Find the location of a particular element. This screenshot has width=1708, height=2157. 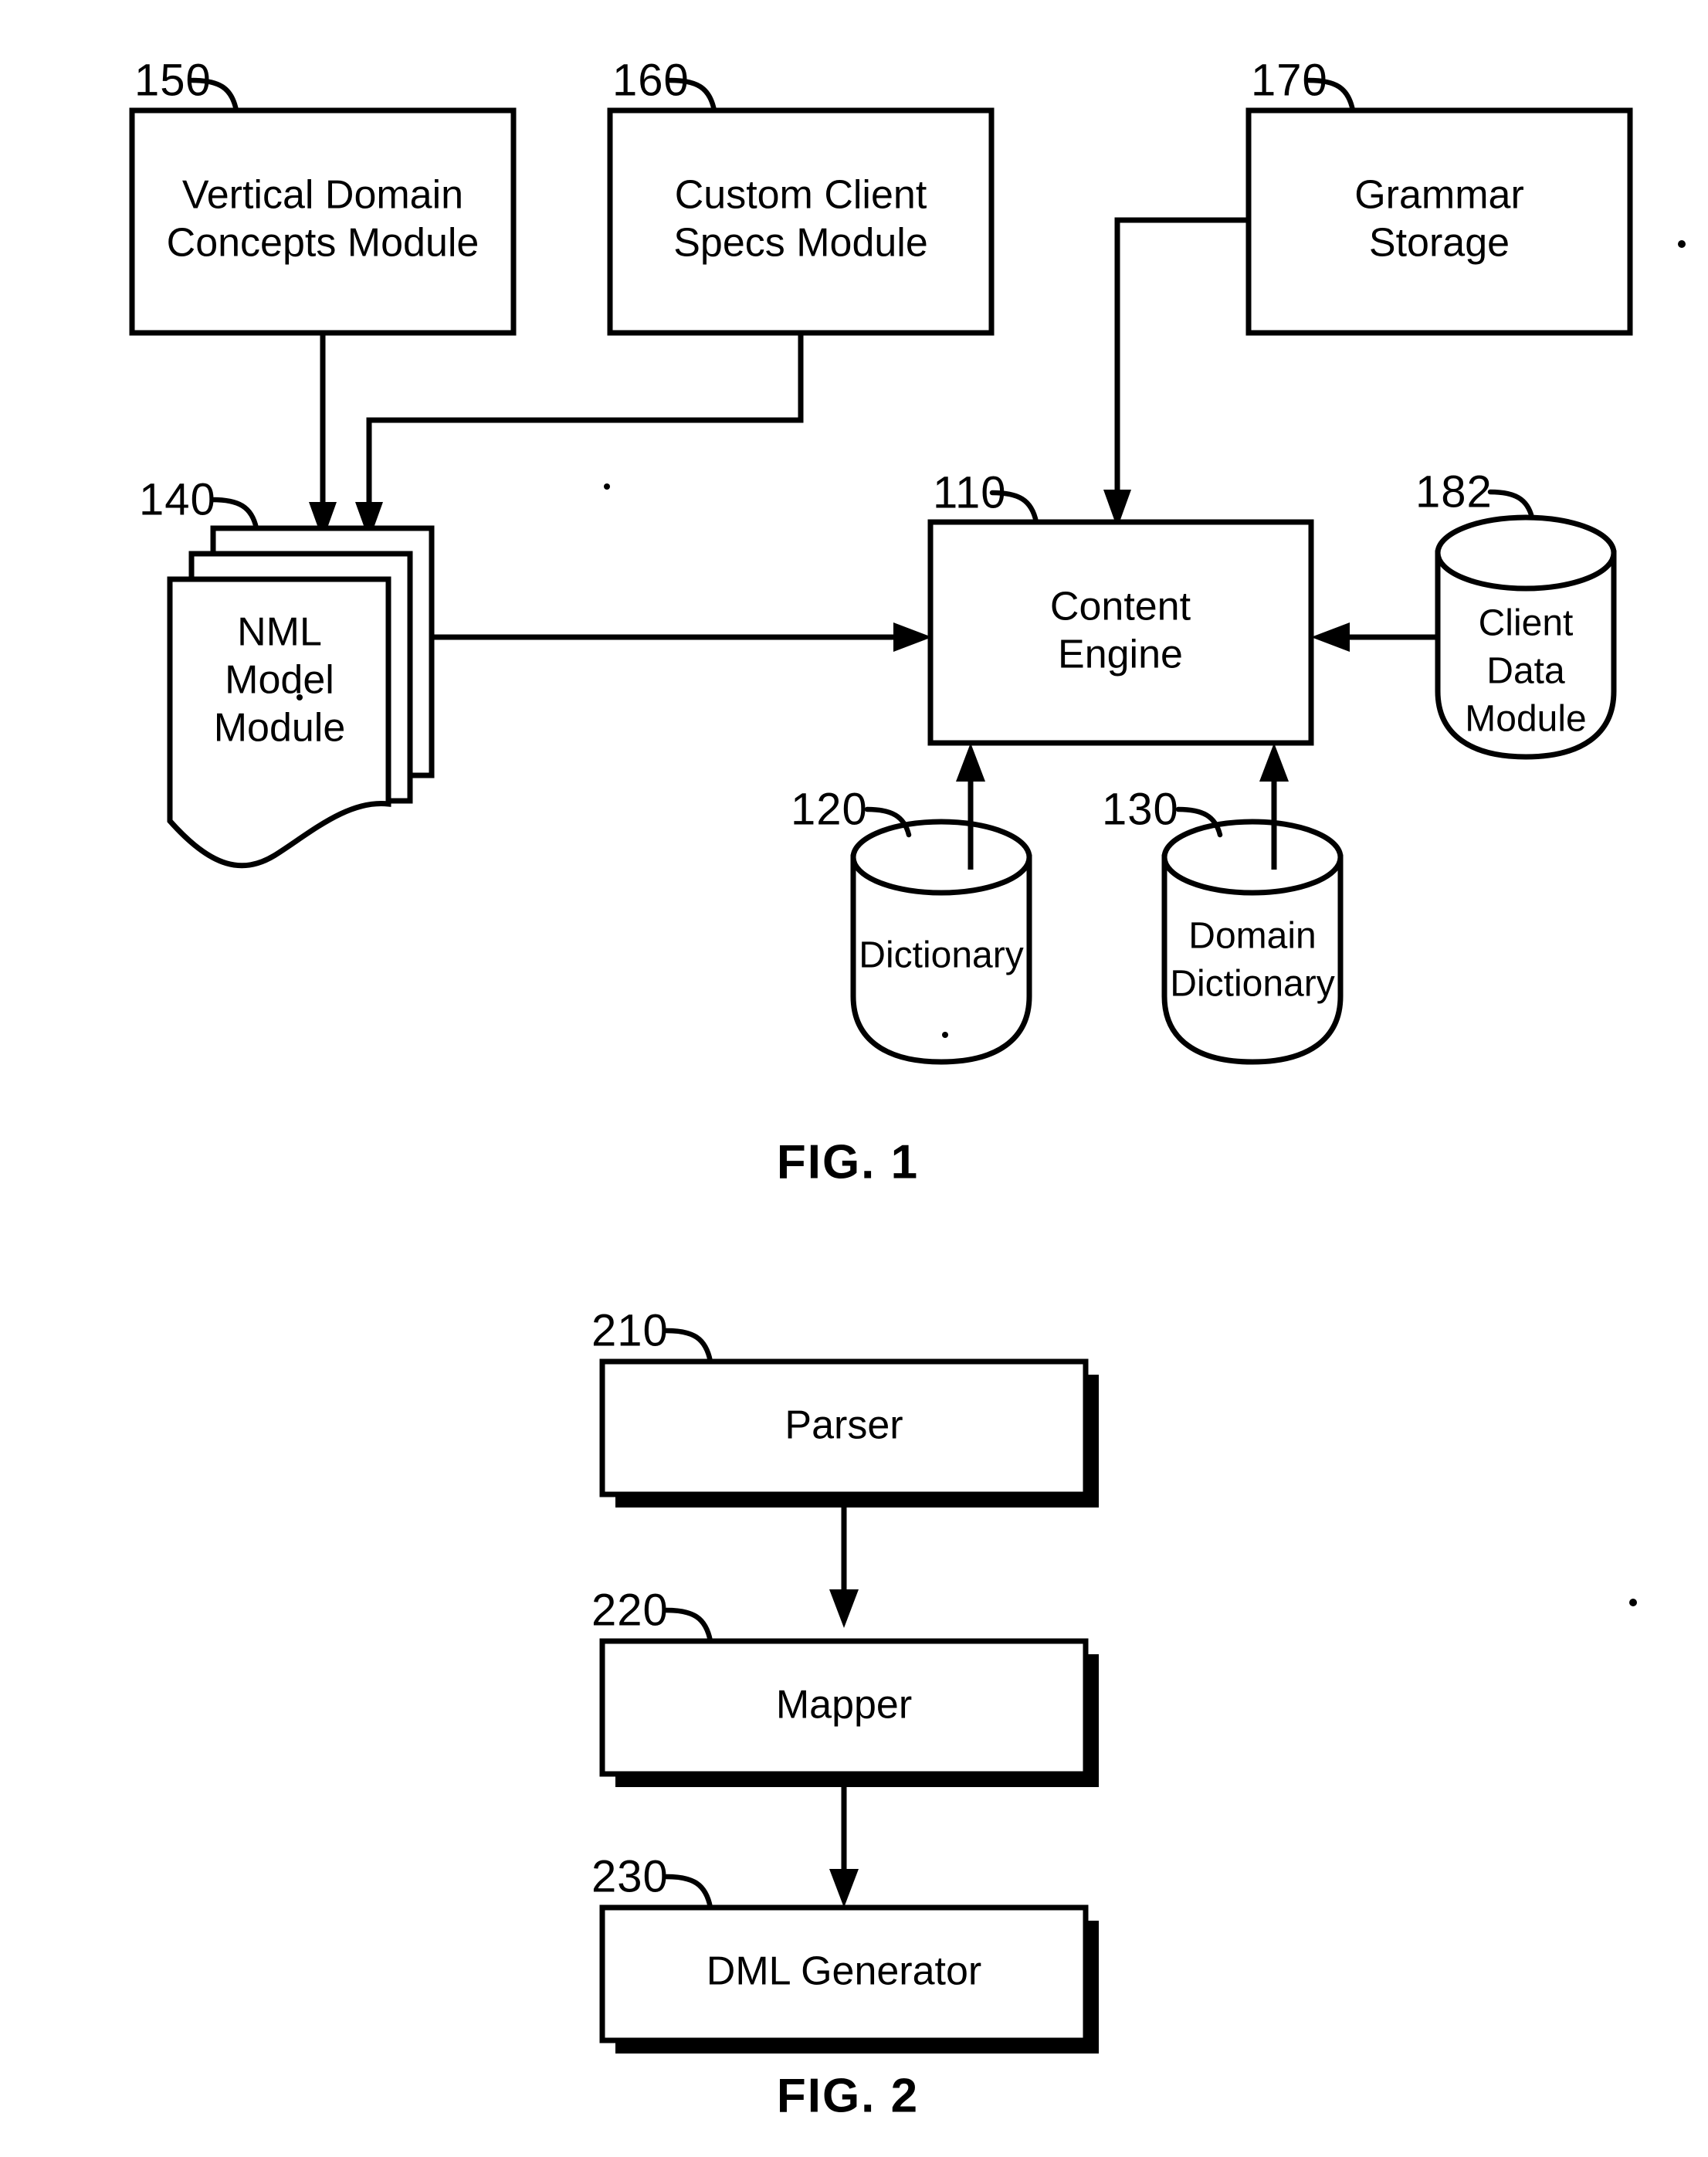

edge-182-to-110-arrowhead is located at coordinates (1330, 637).